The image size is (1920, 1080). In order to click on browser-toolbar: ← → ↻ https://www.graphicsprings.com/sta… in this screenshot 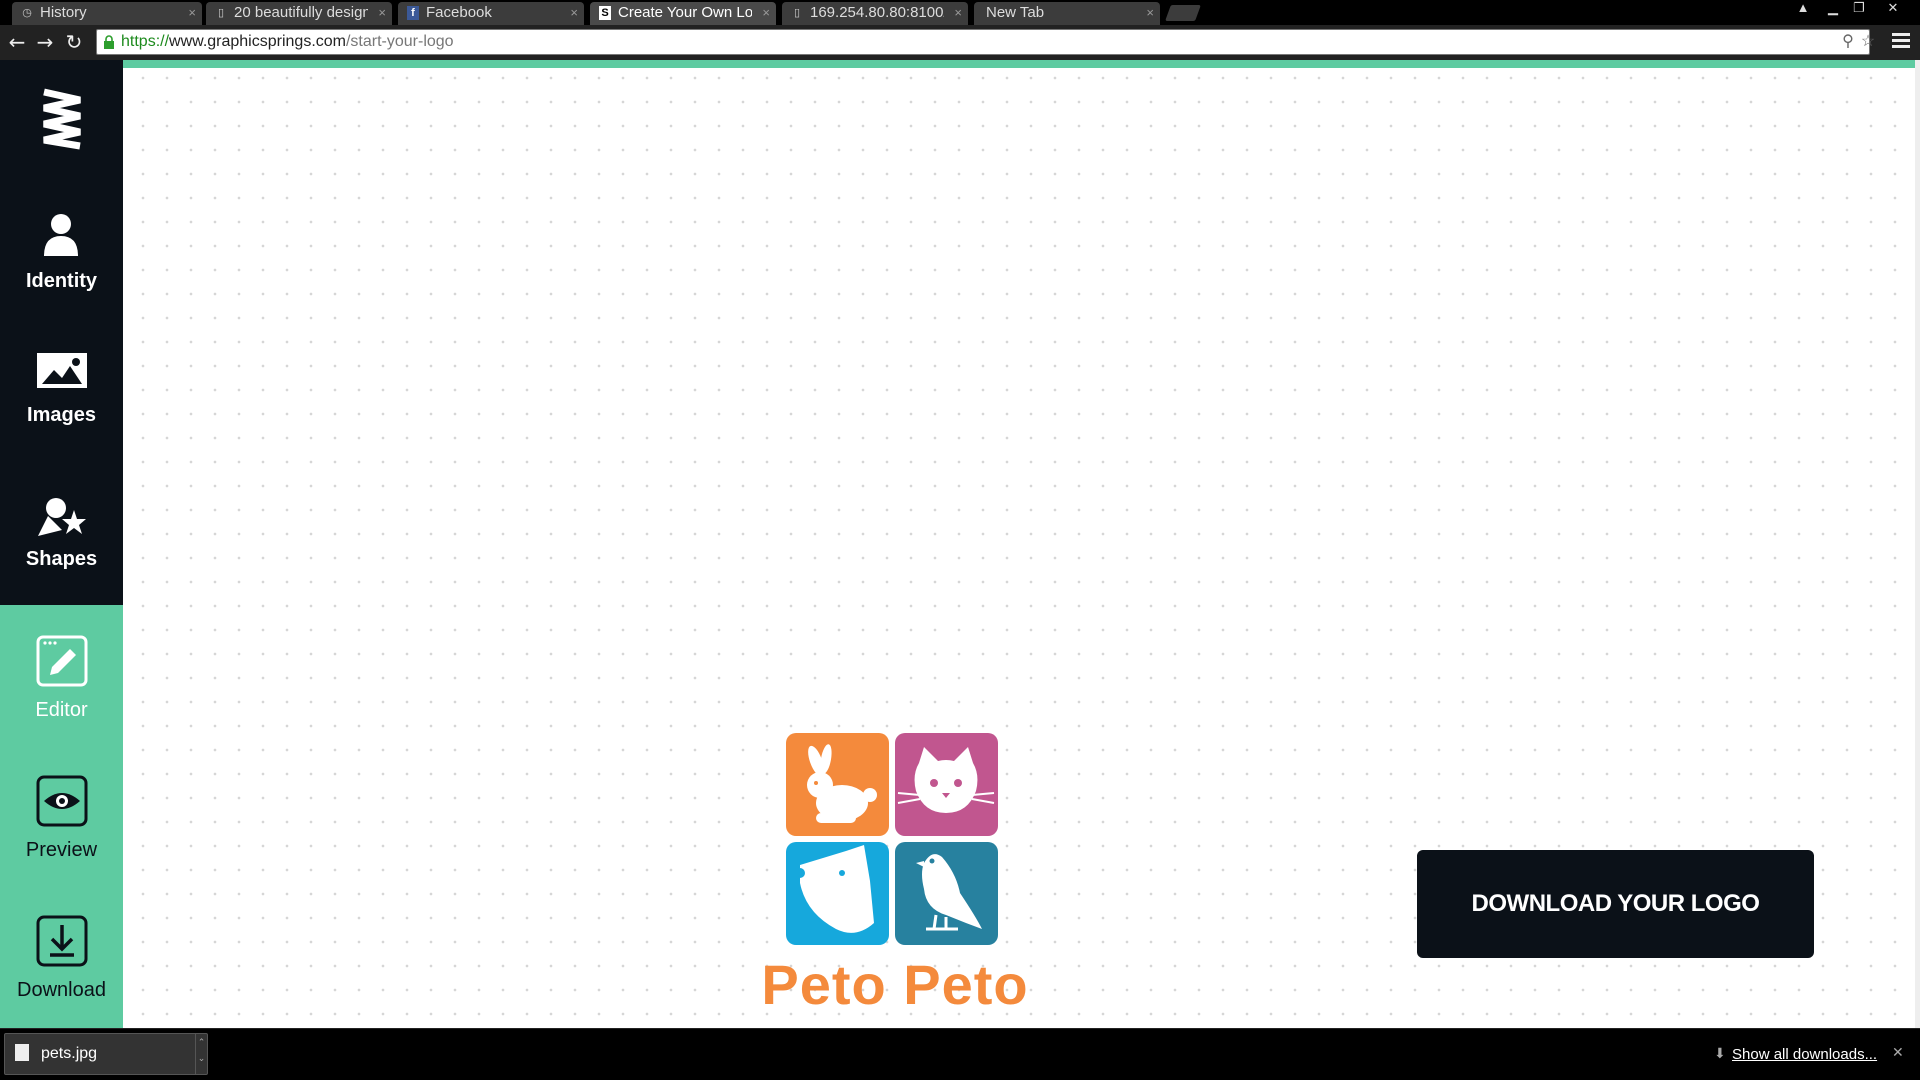, I will do `click(960, 42)`.